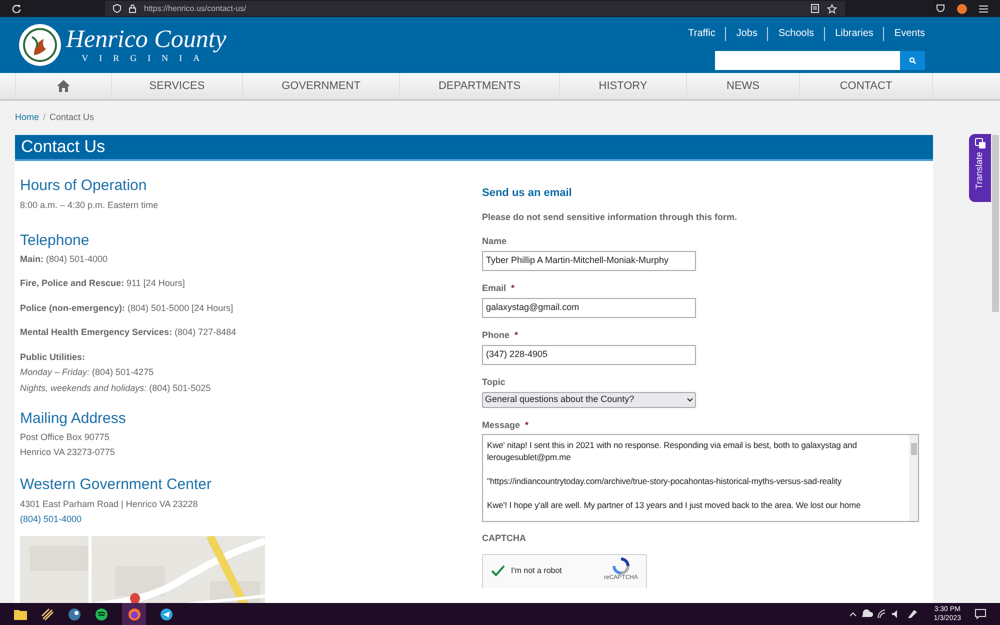  What do you see at coordinates (589, 400) in the screenshot?
I see `topic-dropdown: General questions about the County?` at bounding box center [589, 400].